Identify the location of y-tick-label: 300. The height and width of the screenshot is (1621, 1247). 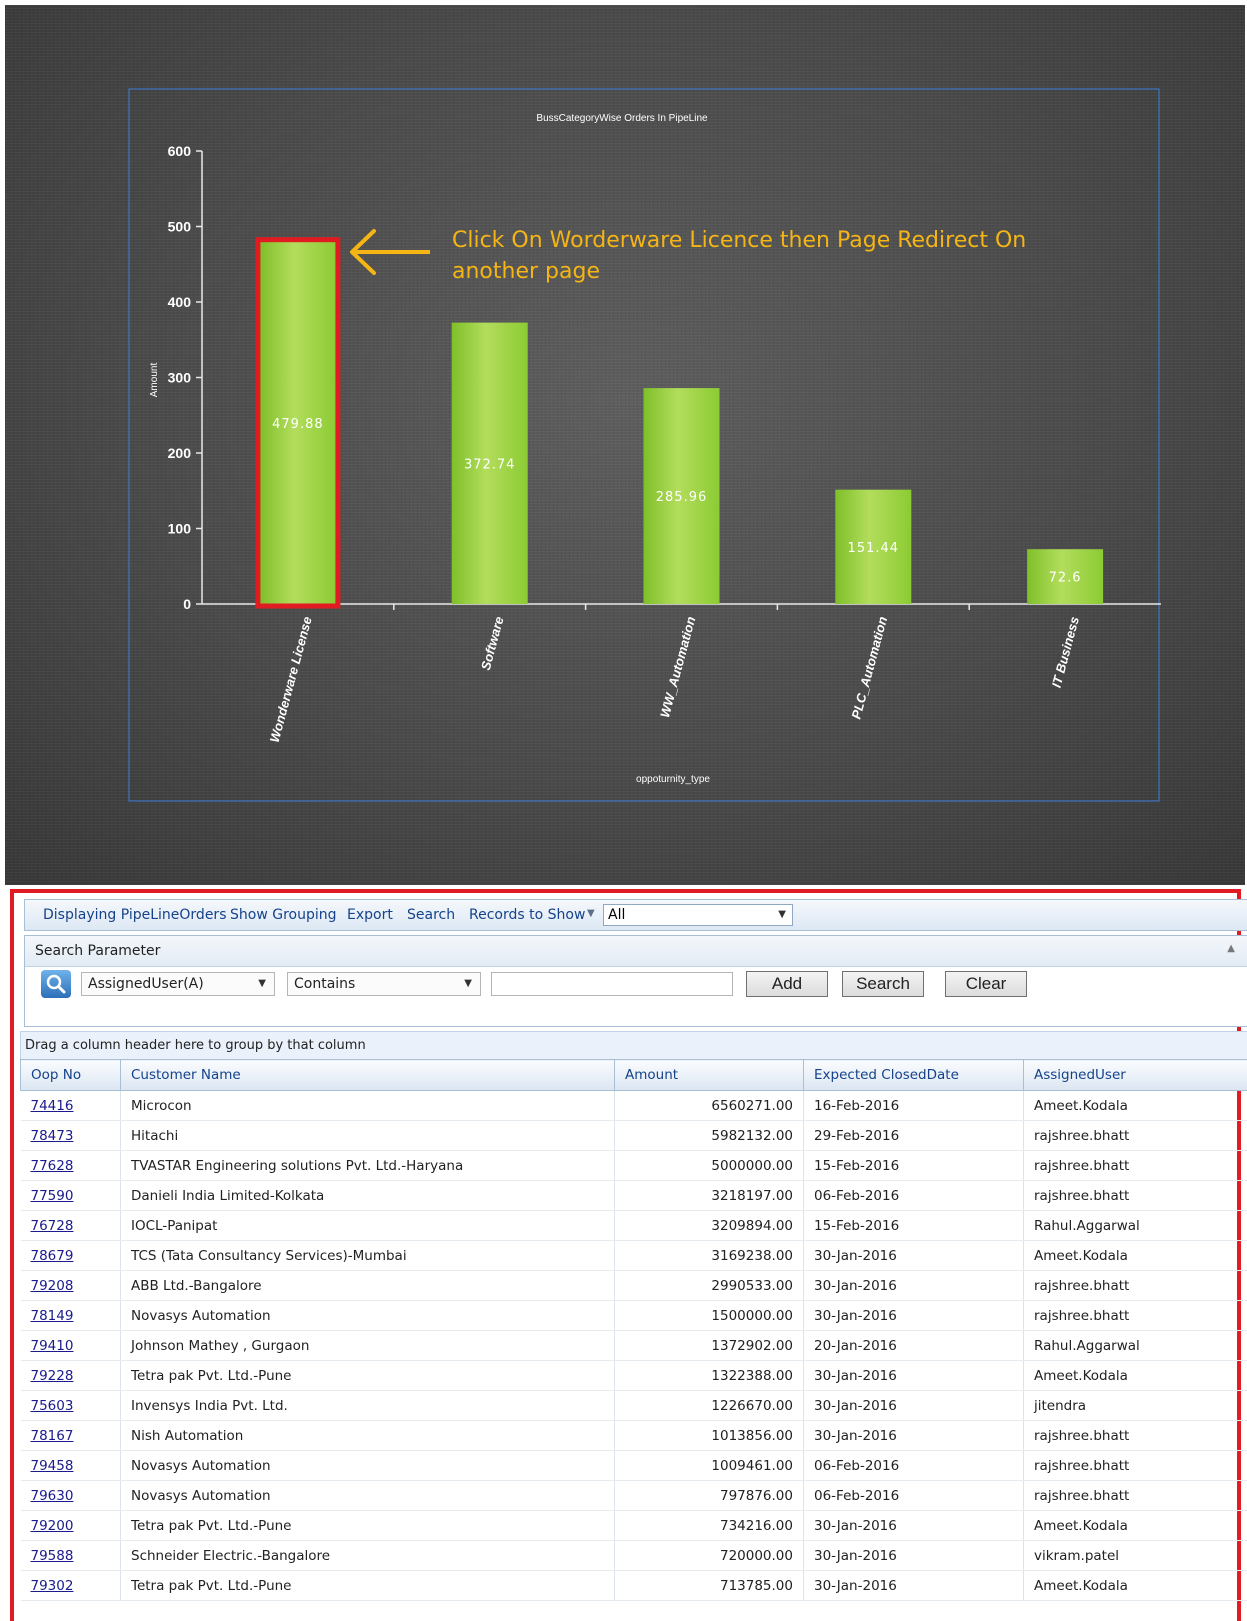
(180, 378).